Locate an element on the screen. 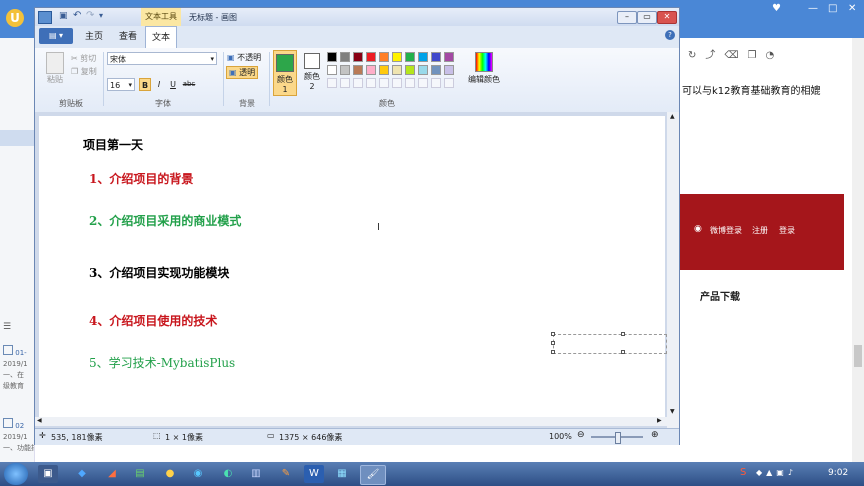 This screenshot has width=864, height=486. opaque-button: ▣ 不透明 is located at coordinates (244, 57).